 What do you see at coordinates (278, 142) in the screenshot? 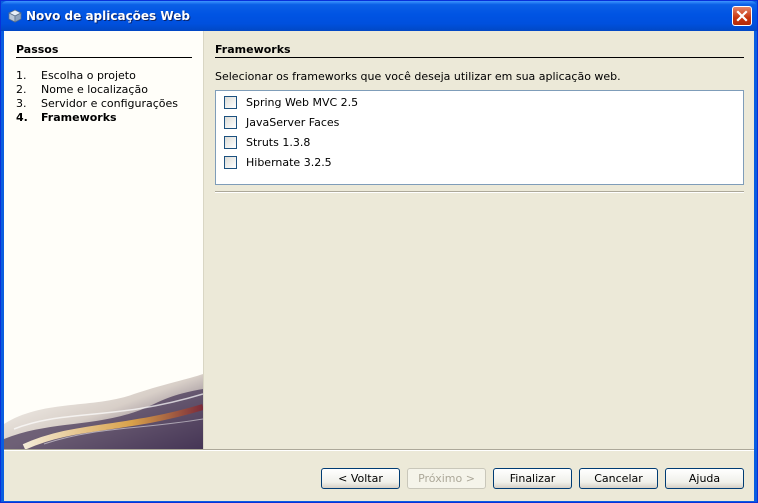
I see `framework-label: Struts 1.3.8` at bounding box center [278, 142].